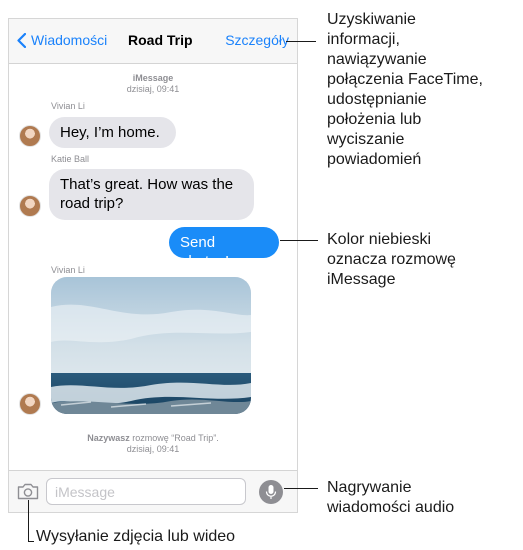  What do you see at coordinates (374, 119) in the screenshot?
I see `callout-details-line: położenia lub` at bounding box center [374, 119].